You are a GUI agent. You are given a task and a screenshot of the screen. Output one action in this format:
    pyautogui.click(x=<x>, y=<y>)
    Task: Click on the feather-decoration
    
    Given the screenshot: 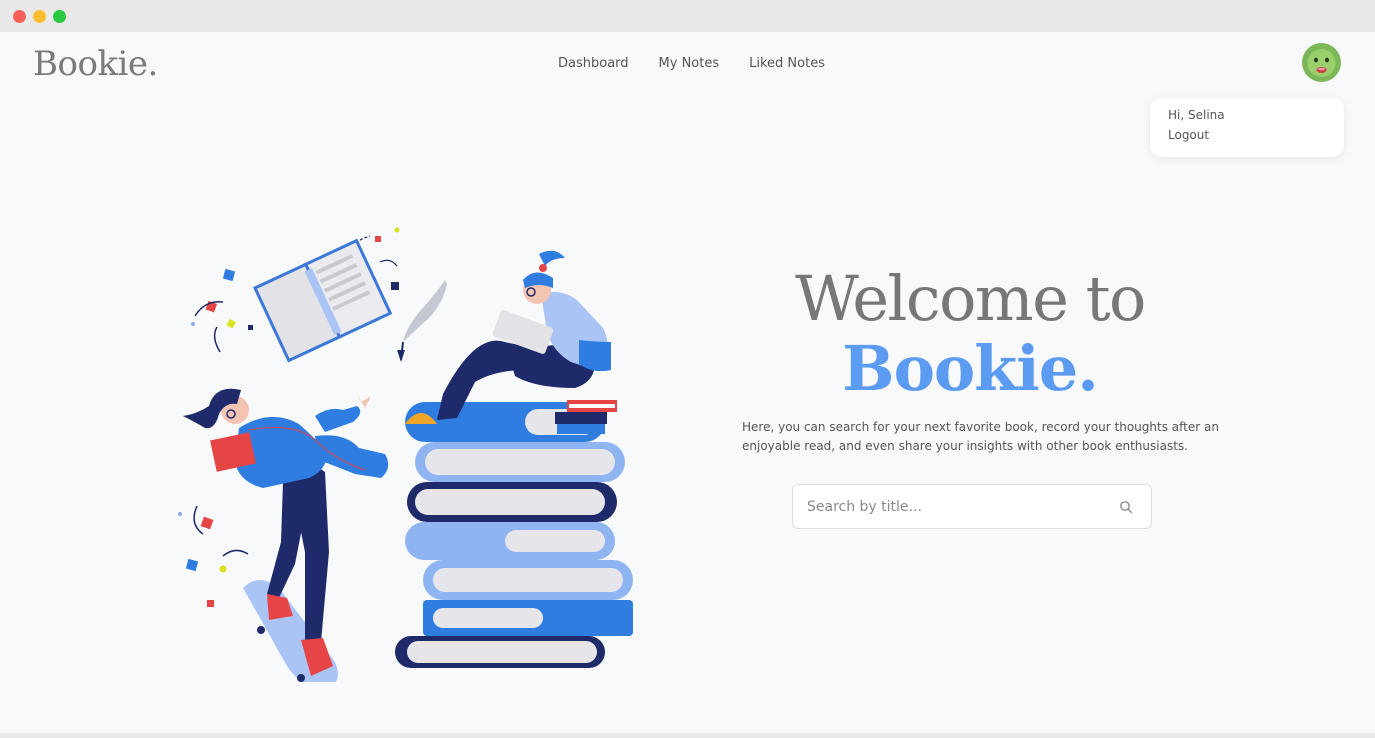 What is the action you would take?
    pyautogui.click(x=422, y=321)
    